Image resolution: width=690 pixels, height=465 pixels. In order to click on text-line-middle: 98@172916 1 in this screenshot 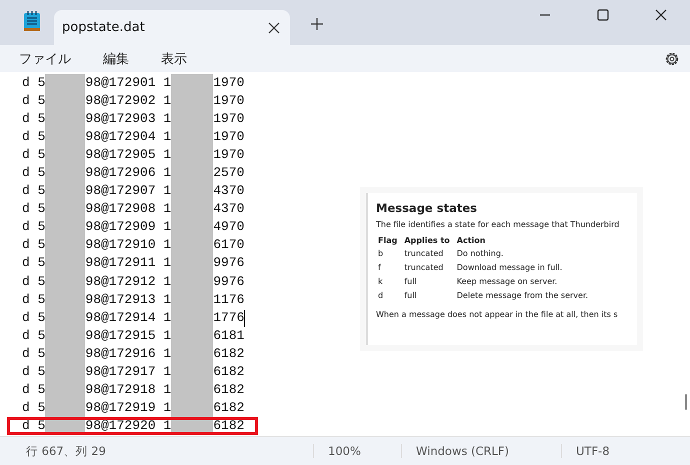, I will do `click(128, 353)`.